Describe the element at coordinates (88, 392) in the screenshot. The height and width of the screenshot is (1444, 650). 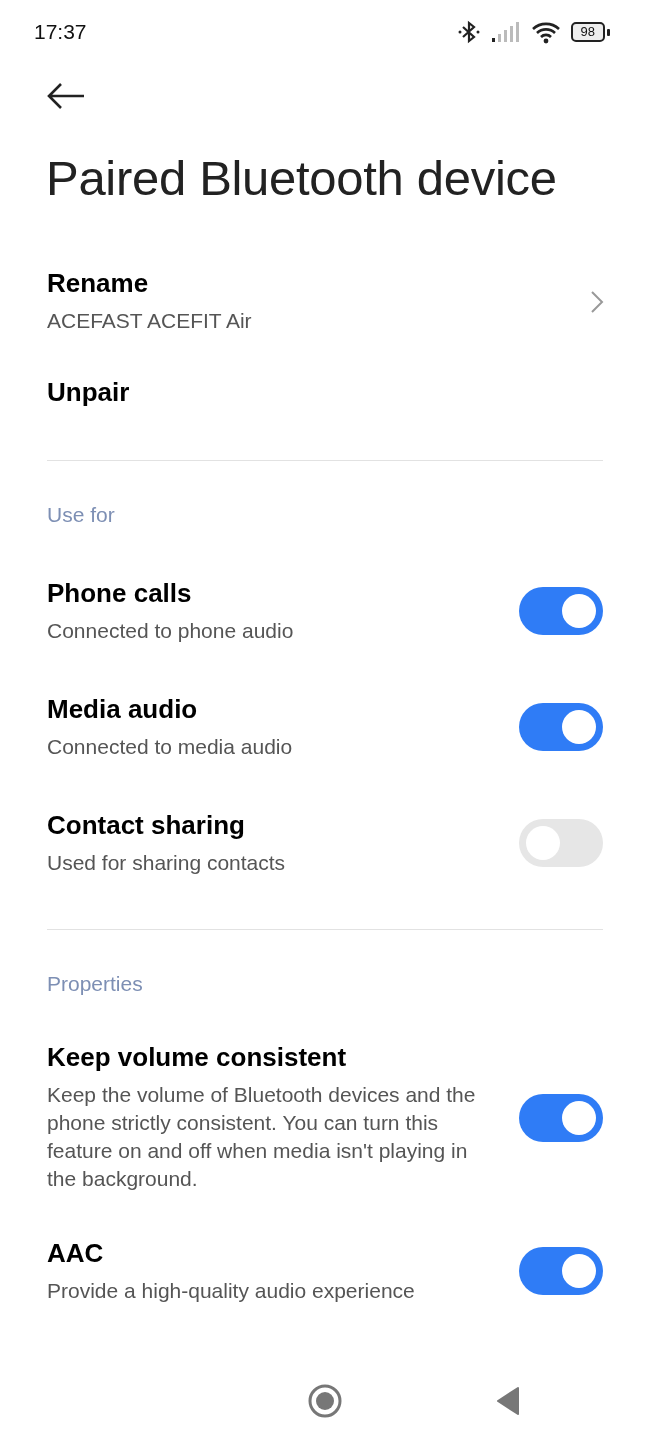
I see `setting-label: Unpair` at that location.